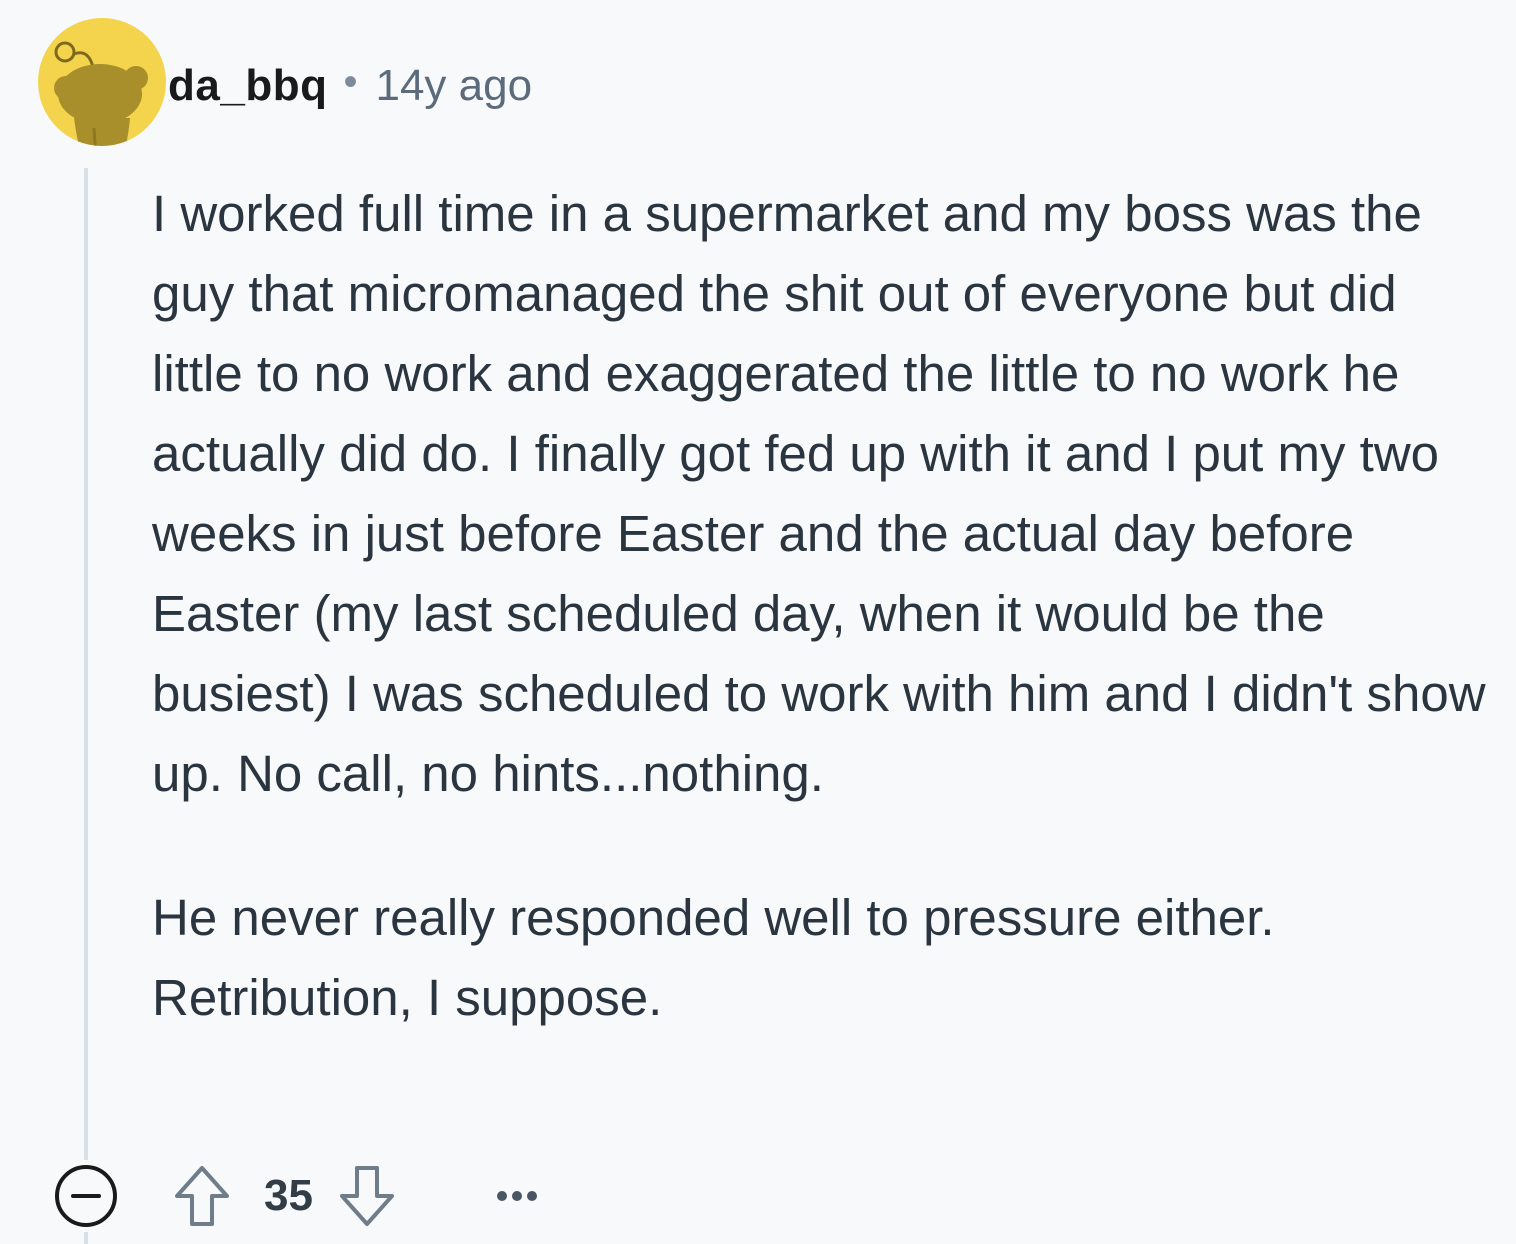 The width and height of the screenshot is (1516, 1244). I want to click on comment-meta: da_bbq • 14y ago, so click(350, 86).